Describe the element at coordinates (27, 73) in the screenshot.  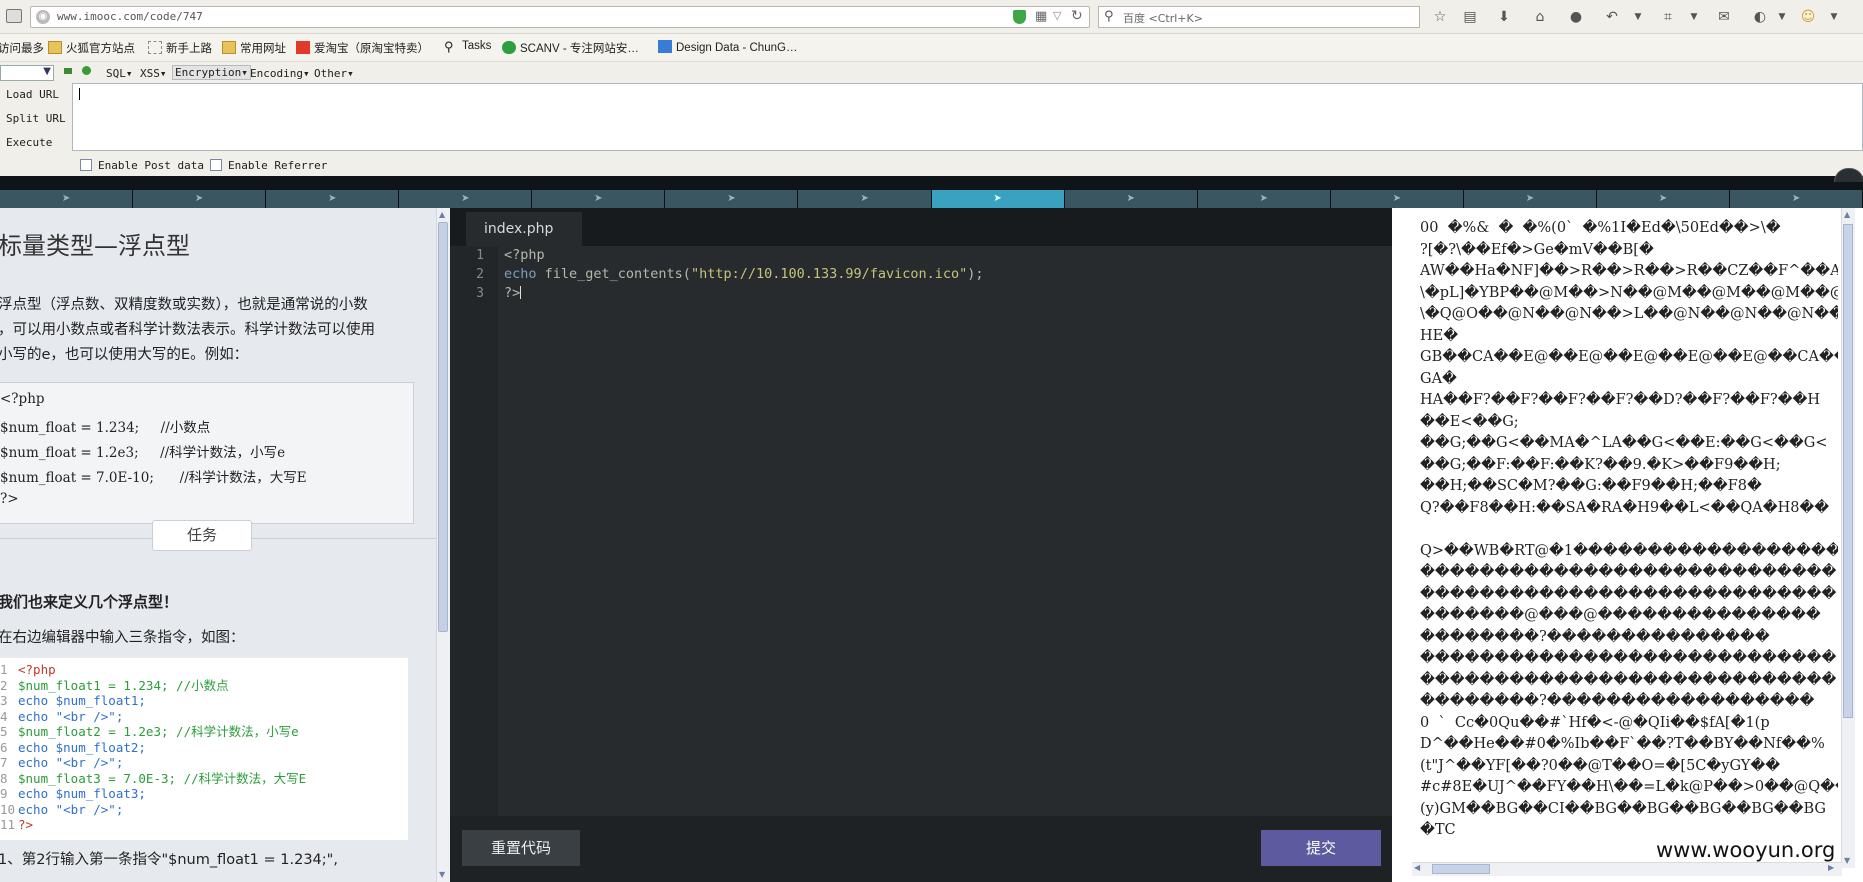
I see `hackbar-dropdown: ▼` at that location.